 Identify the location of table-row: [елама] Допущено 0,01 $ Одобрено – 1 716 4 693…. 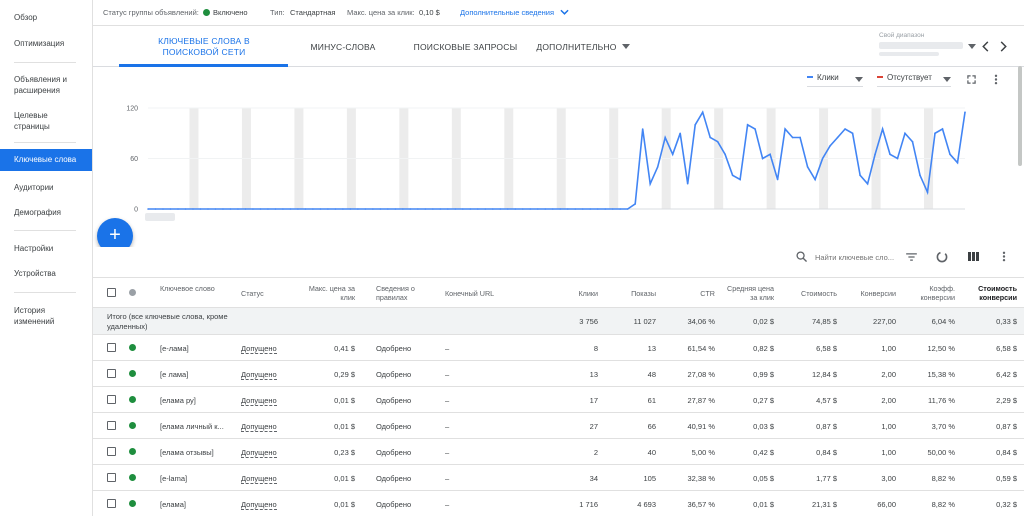
(558, 503).